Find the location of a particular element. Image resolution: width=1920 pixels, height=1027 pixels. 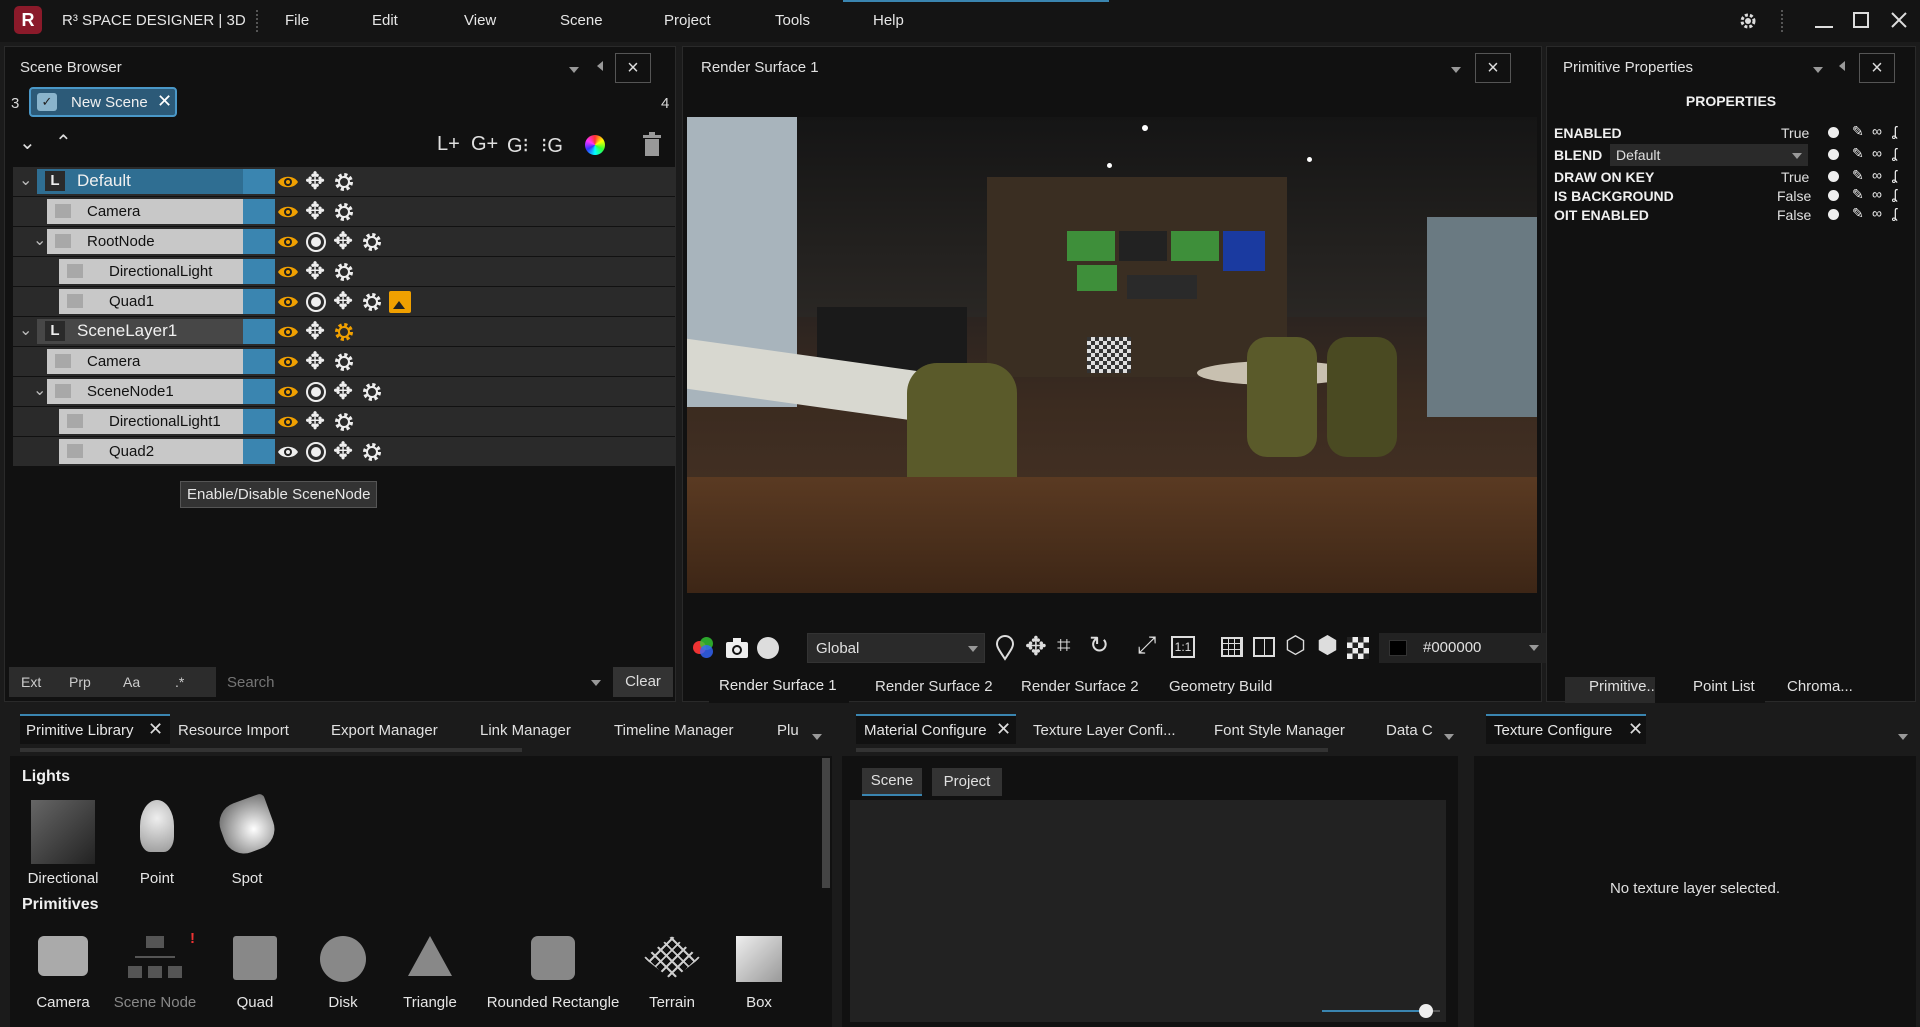

node-name-cell: DirectionalLight1 is located at coordinates (151, 421).